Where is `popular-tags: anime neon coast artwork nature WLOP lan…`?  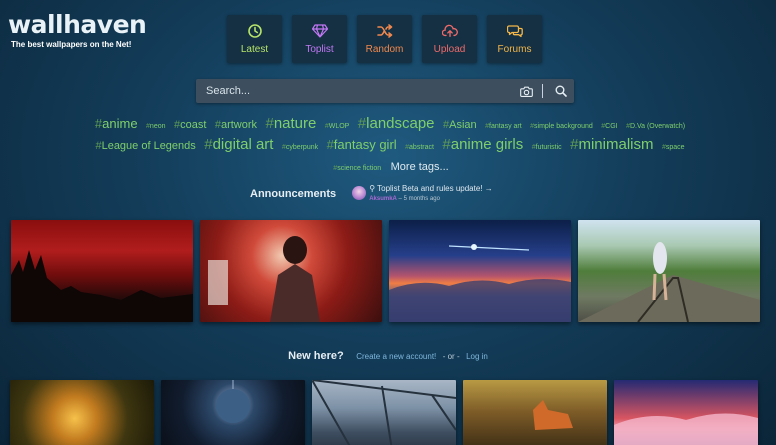 popular-tags: anime neon coast artwork nature WLOP lan… is located at coordinates (390, 146).